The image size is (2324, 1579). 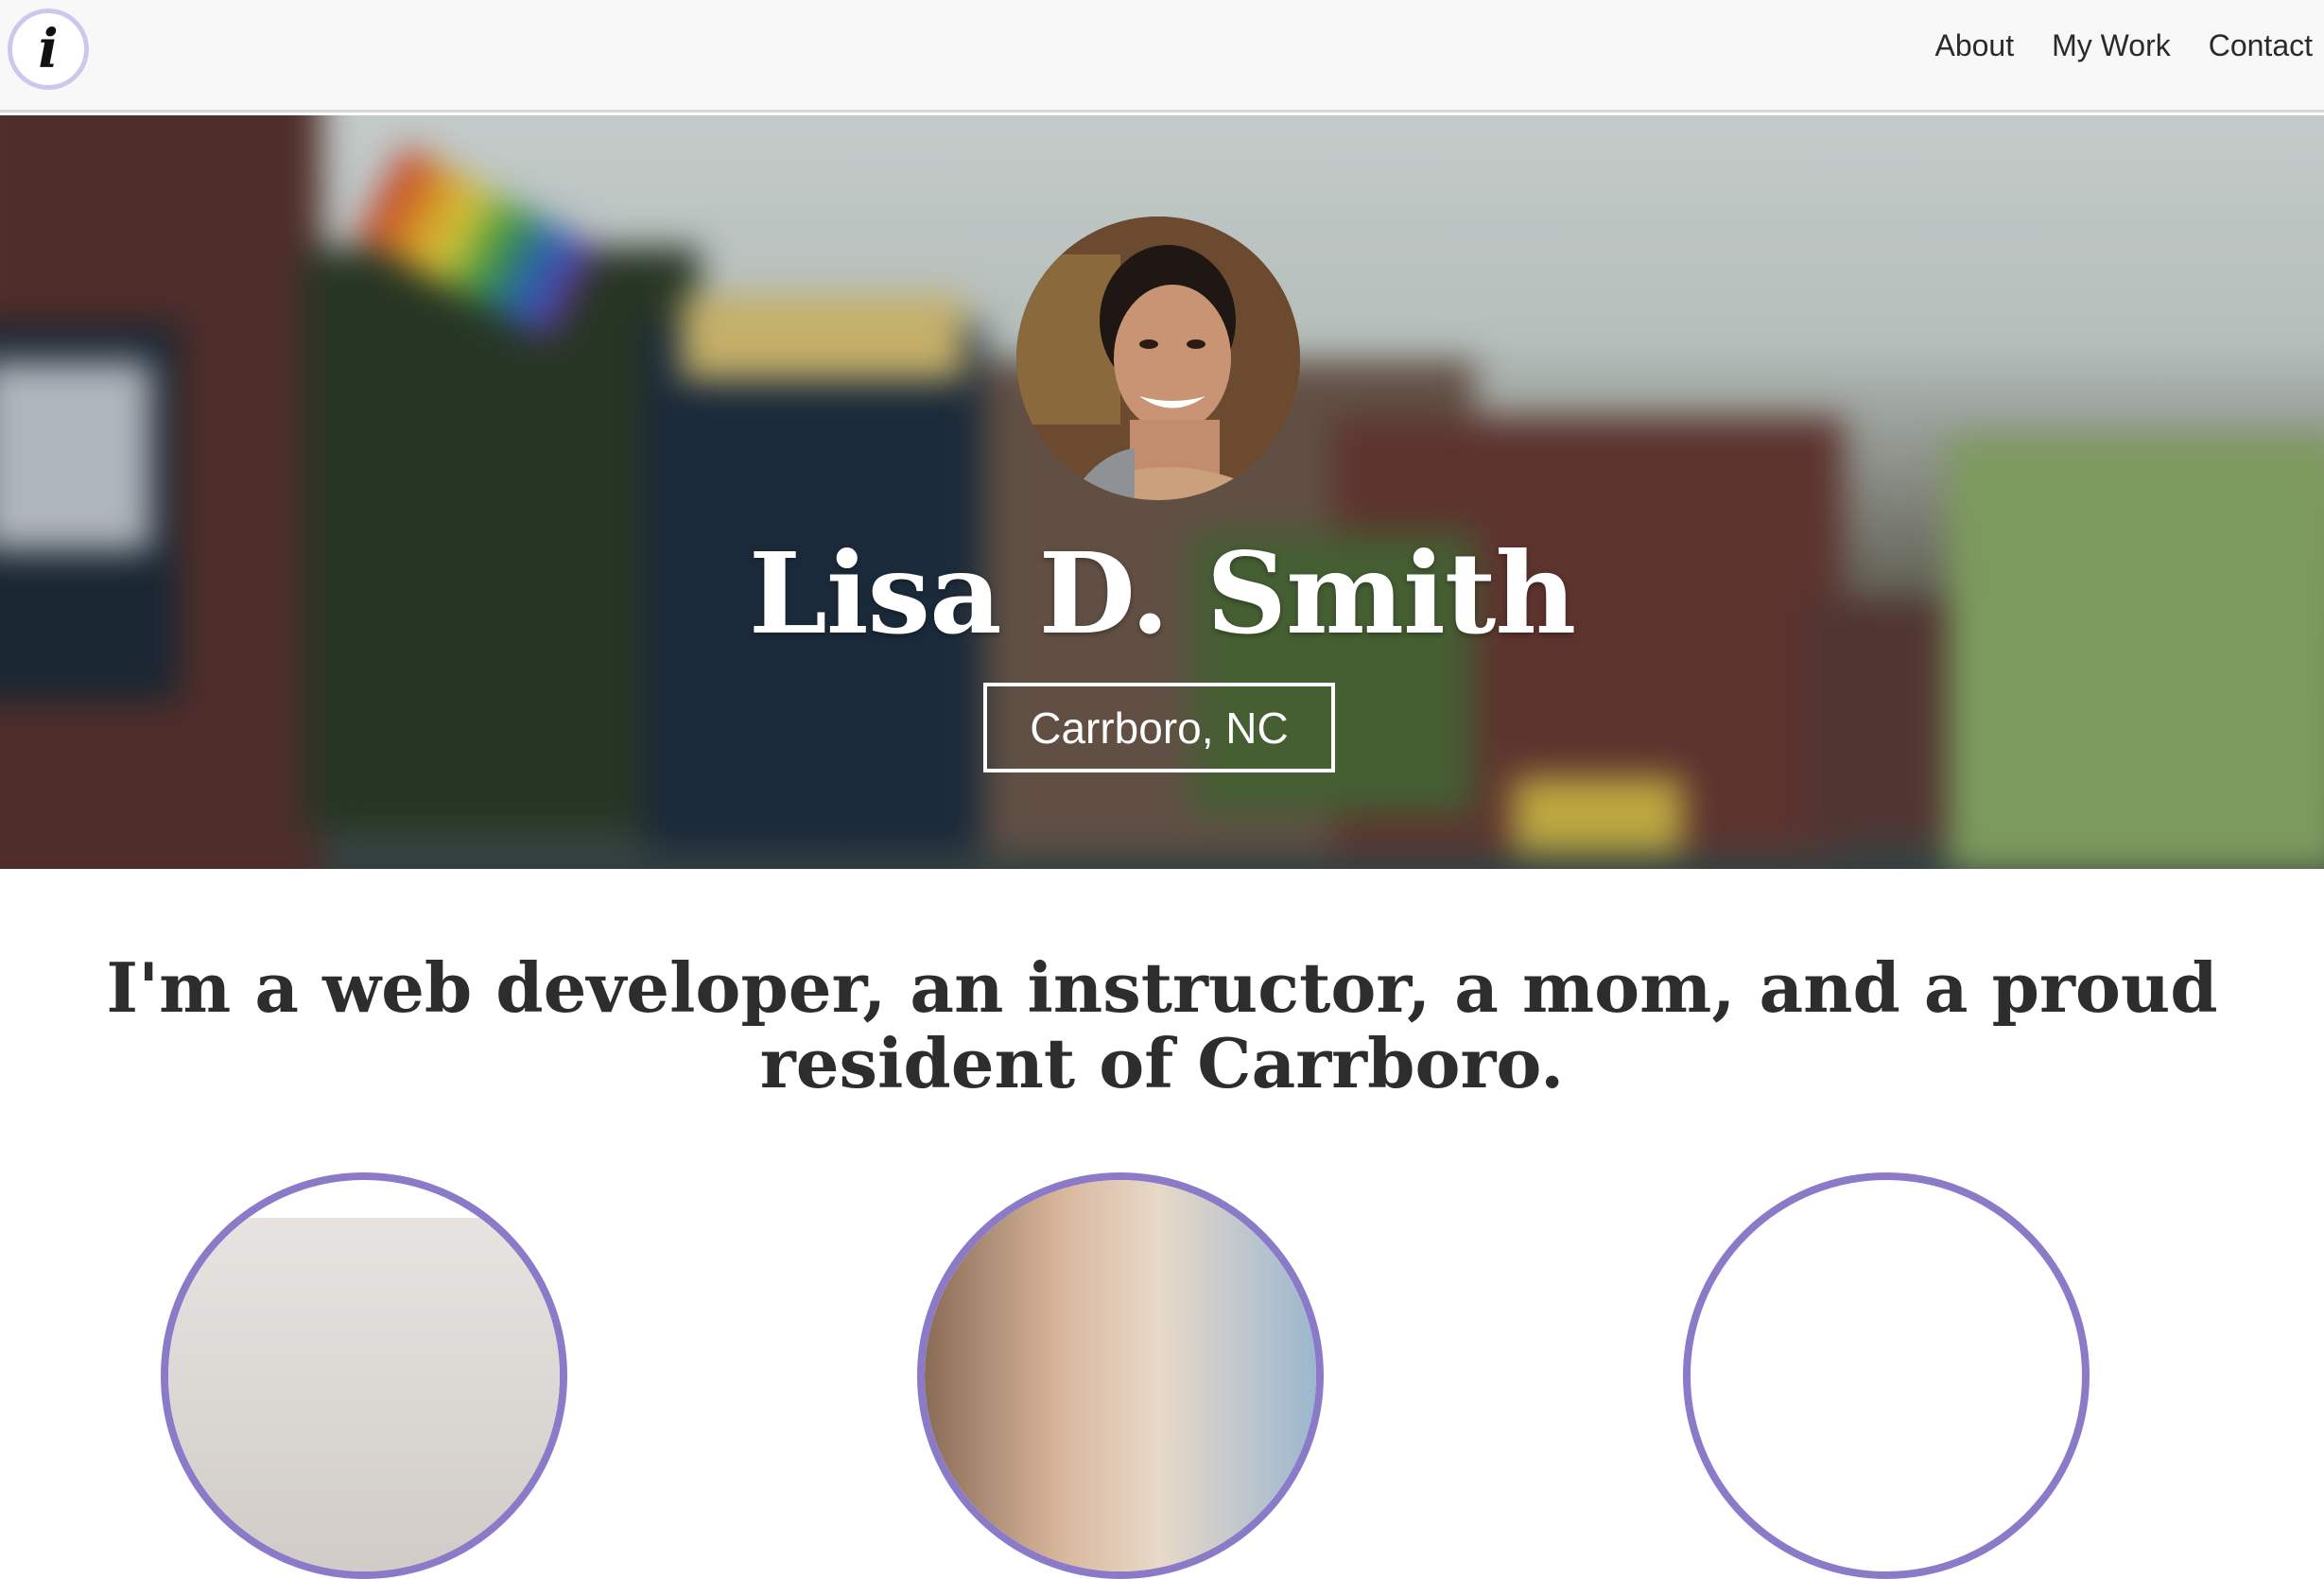 I want to click on hero-name: Lisa D. Smith, so click(x=1162, y=593).